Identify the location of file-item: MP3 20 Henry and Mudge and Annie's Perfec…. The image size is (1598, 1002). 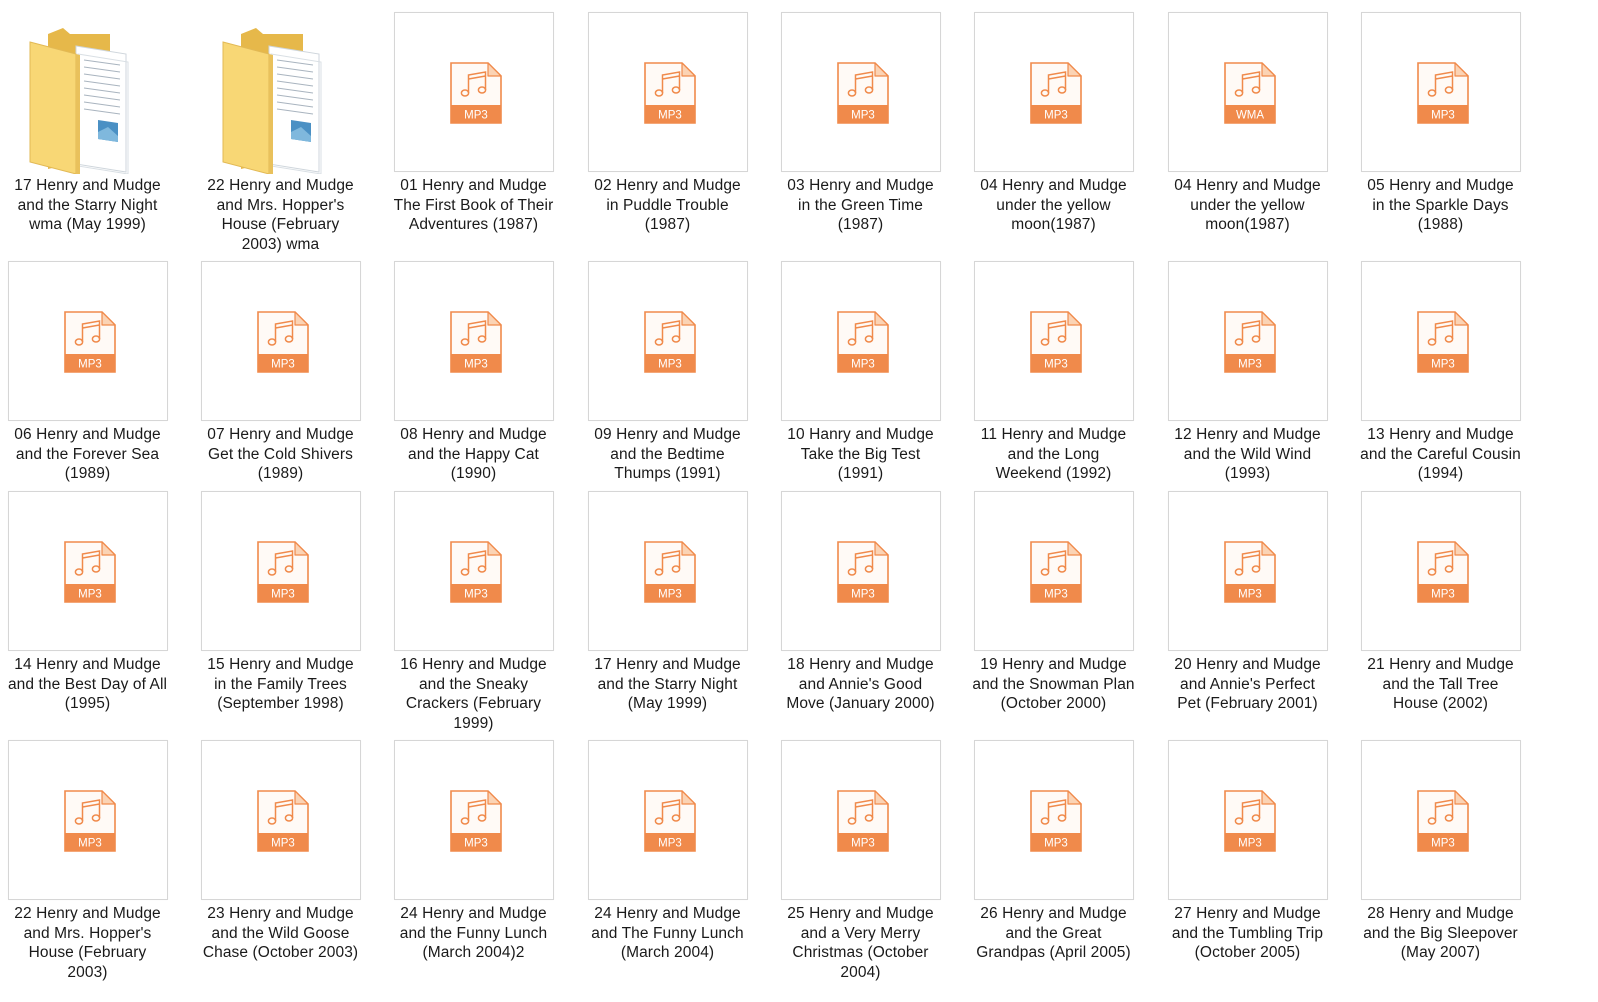
(1247, 613).